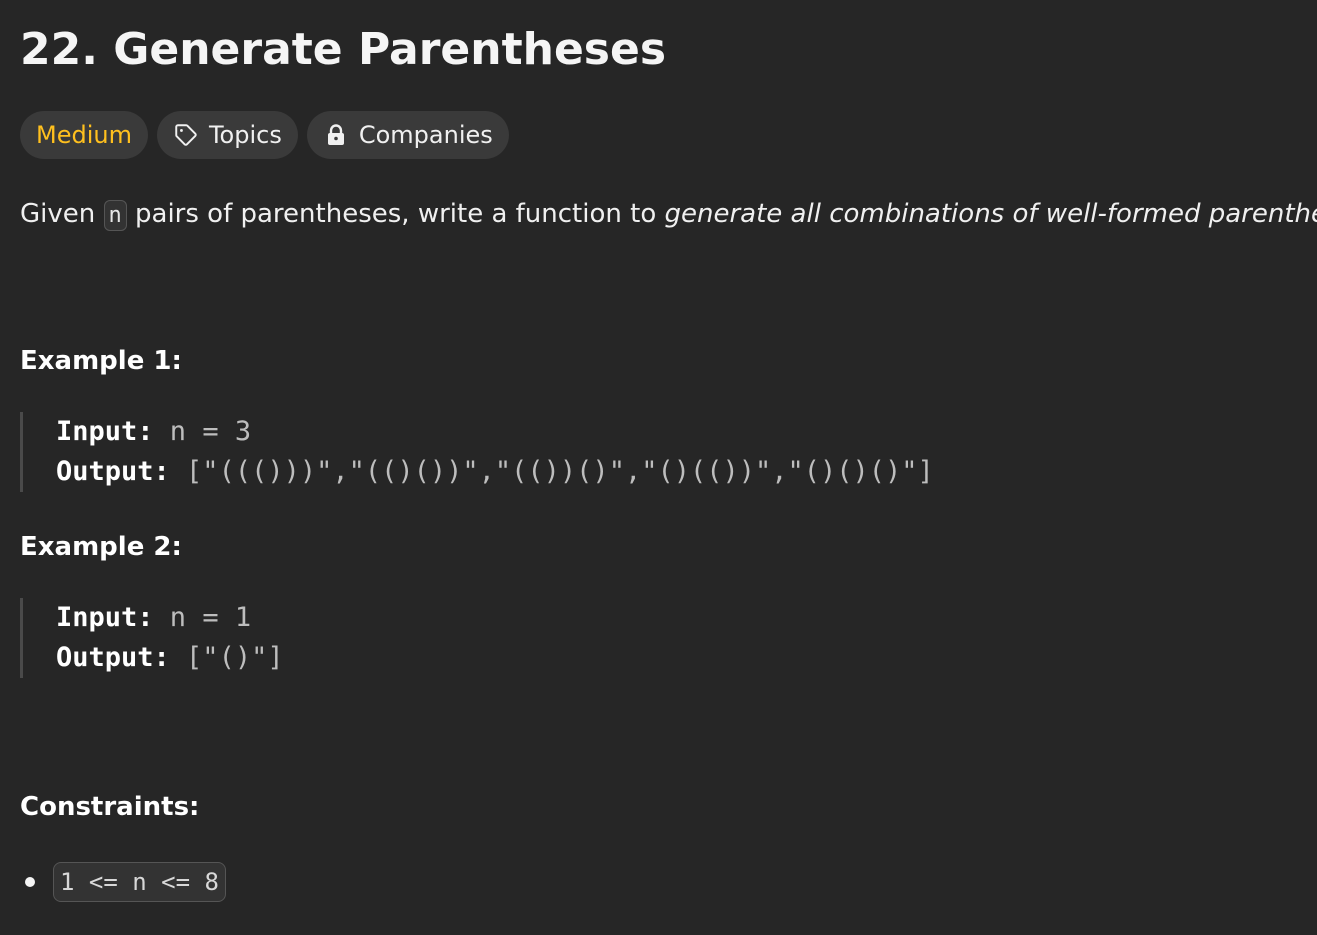  I want to click on input-value: n = 1, so click(202, 617).